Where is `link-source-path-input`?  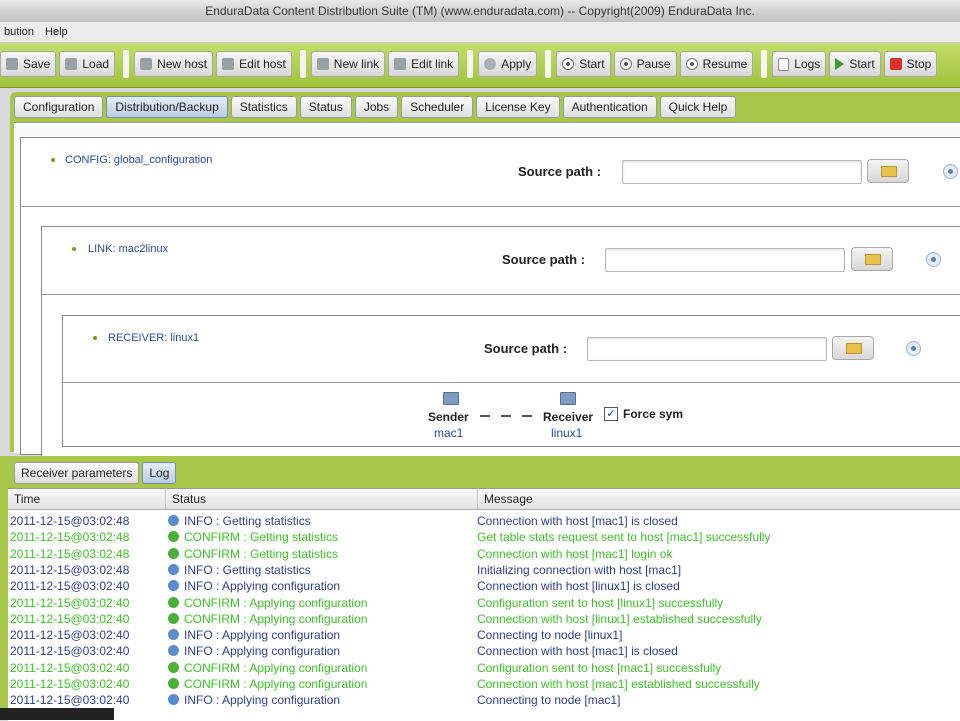 link-source-path-input is located at coordinates (725, 260).